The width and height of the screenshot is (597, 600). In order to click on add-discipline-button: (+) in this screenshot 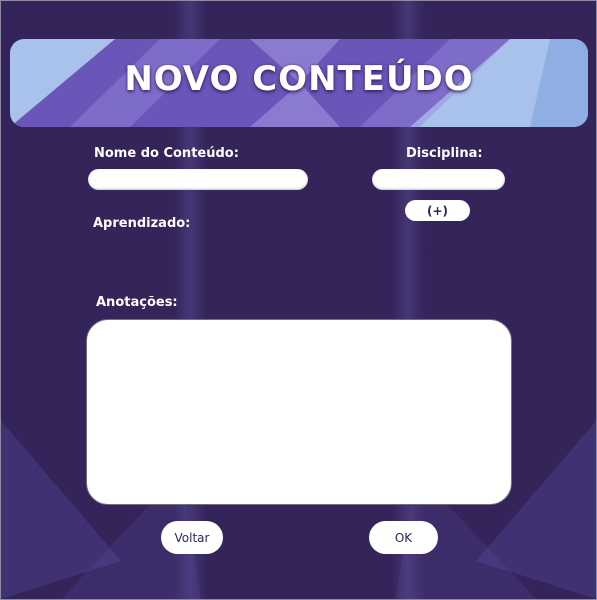, I will do `click(437, 210)`.